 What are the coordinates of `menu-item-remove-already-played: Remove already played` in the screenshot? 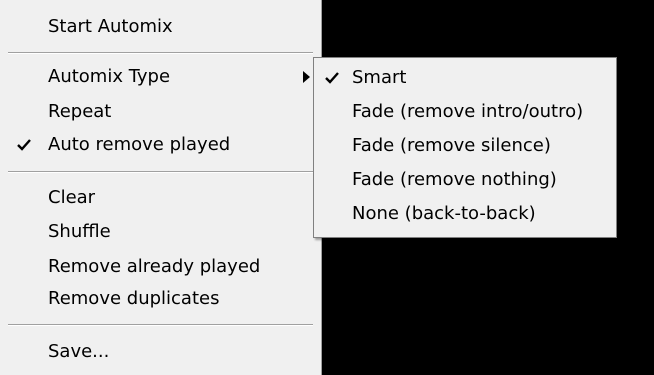 It's located at (160, 267).